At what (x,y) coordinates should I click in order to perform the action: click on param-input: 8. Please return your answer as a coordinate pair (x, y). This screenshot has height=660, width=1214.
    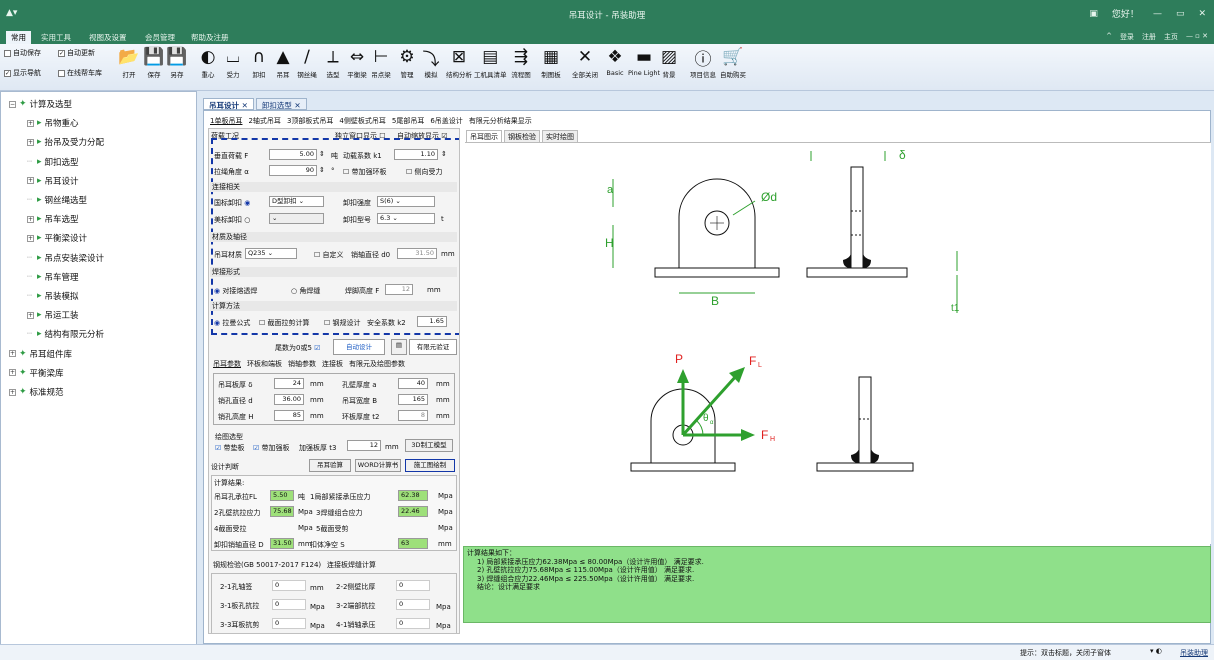
    Looking at the image, I should click on (413, 415).